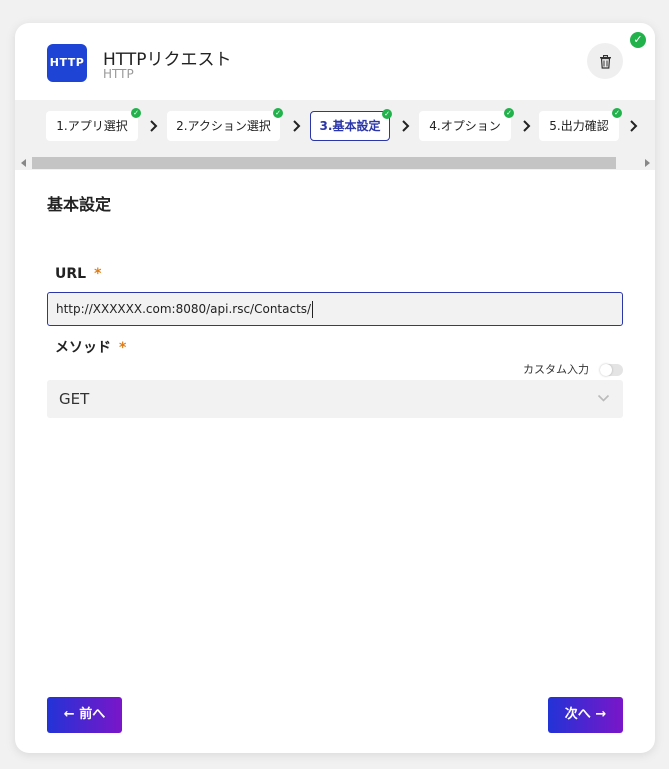 The image size is (669, 769). Describe the element at coordinates (23, 163) in the screenshot. I see `scroll-left-icon` at that location.